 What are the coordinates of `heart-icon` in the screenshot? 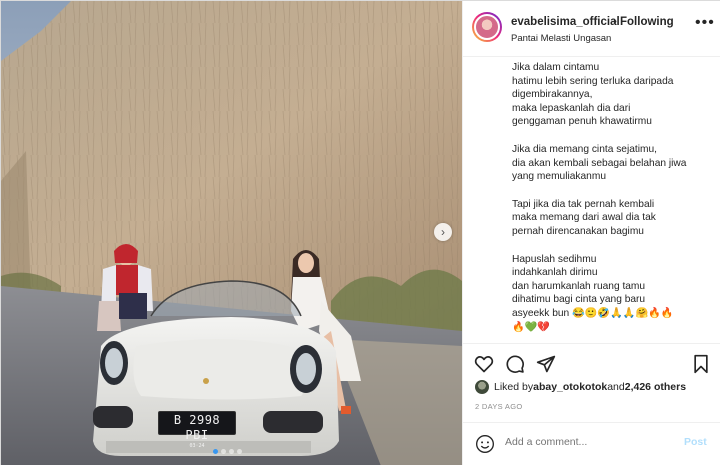 It's located at (484, 364).